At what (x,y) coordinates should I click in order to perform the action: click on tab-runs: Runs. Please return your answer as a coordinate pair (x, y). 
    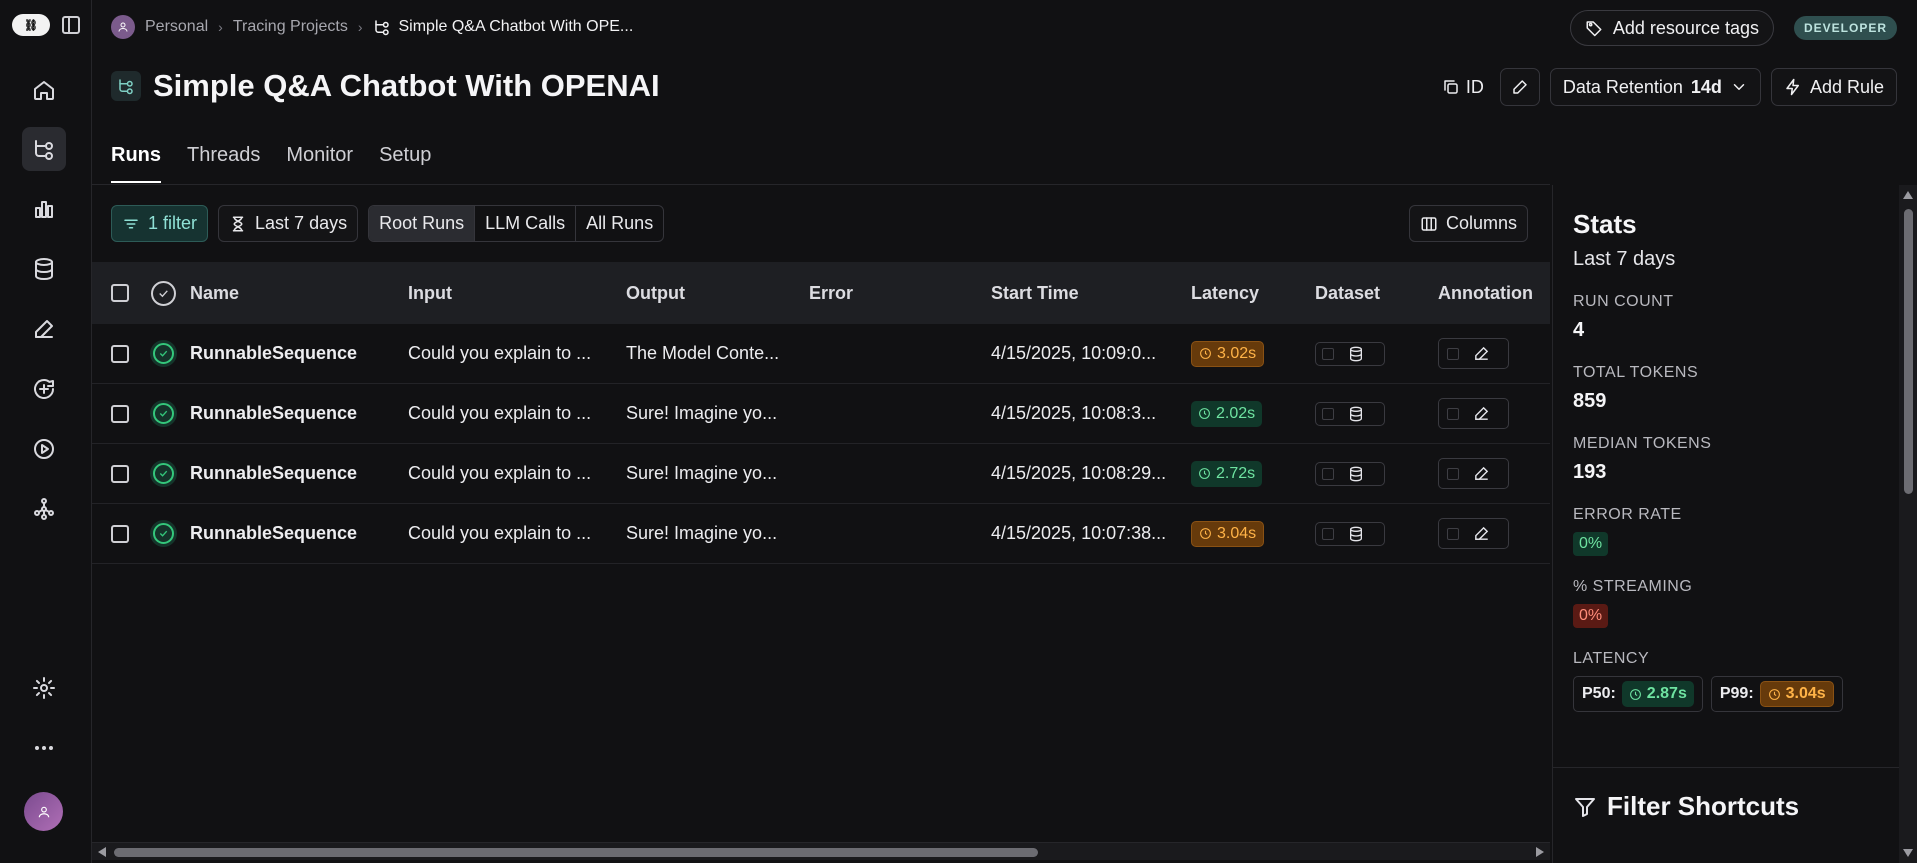
    Looking at the image, I should click on (136, 163).